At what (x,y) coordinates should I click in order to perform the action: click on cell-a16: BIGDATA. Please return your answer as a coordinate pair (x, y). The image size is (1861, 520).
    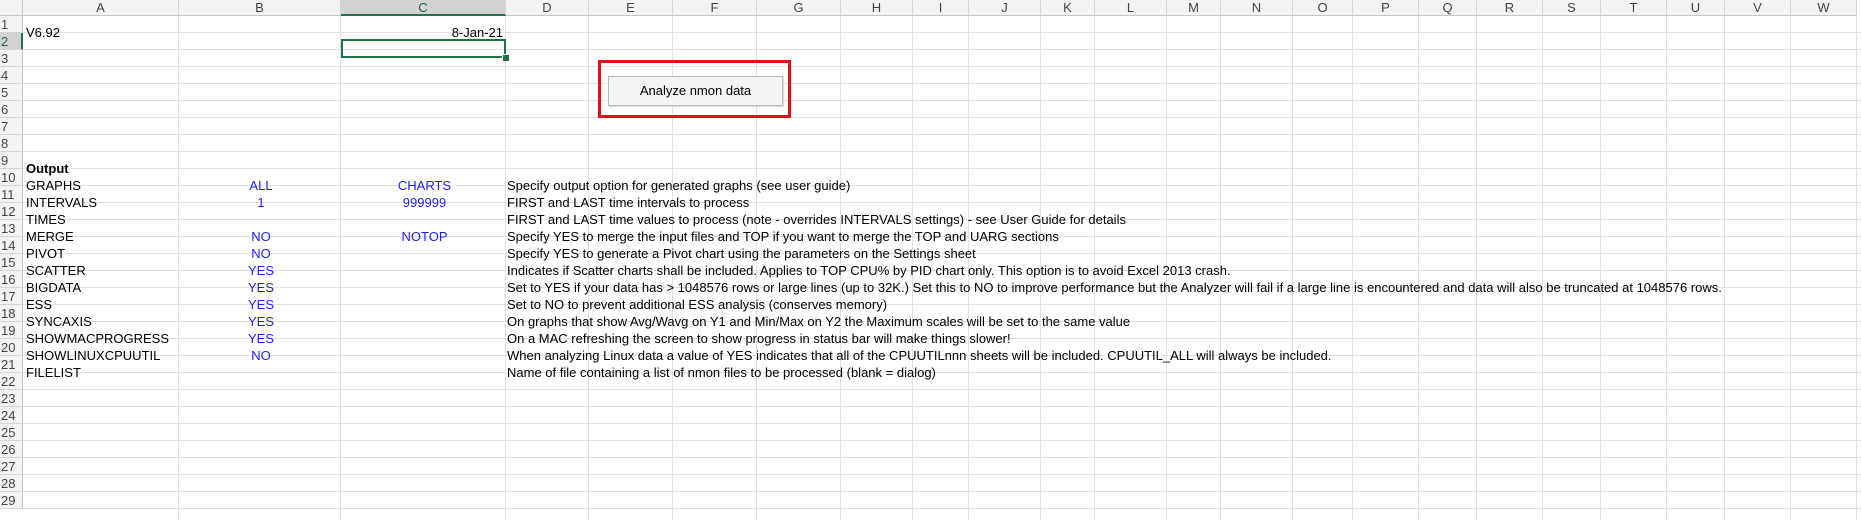
    Looking at the image, I should click on (52, 287).